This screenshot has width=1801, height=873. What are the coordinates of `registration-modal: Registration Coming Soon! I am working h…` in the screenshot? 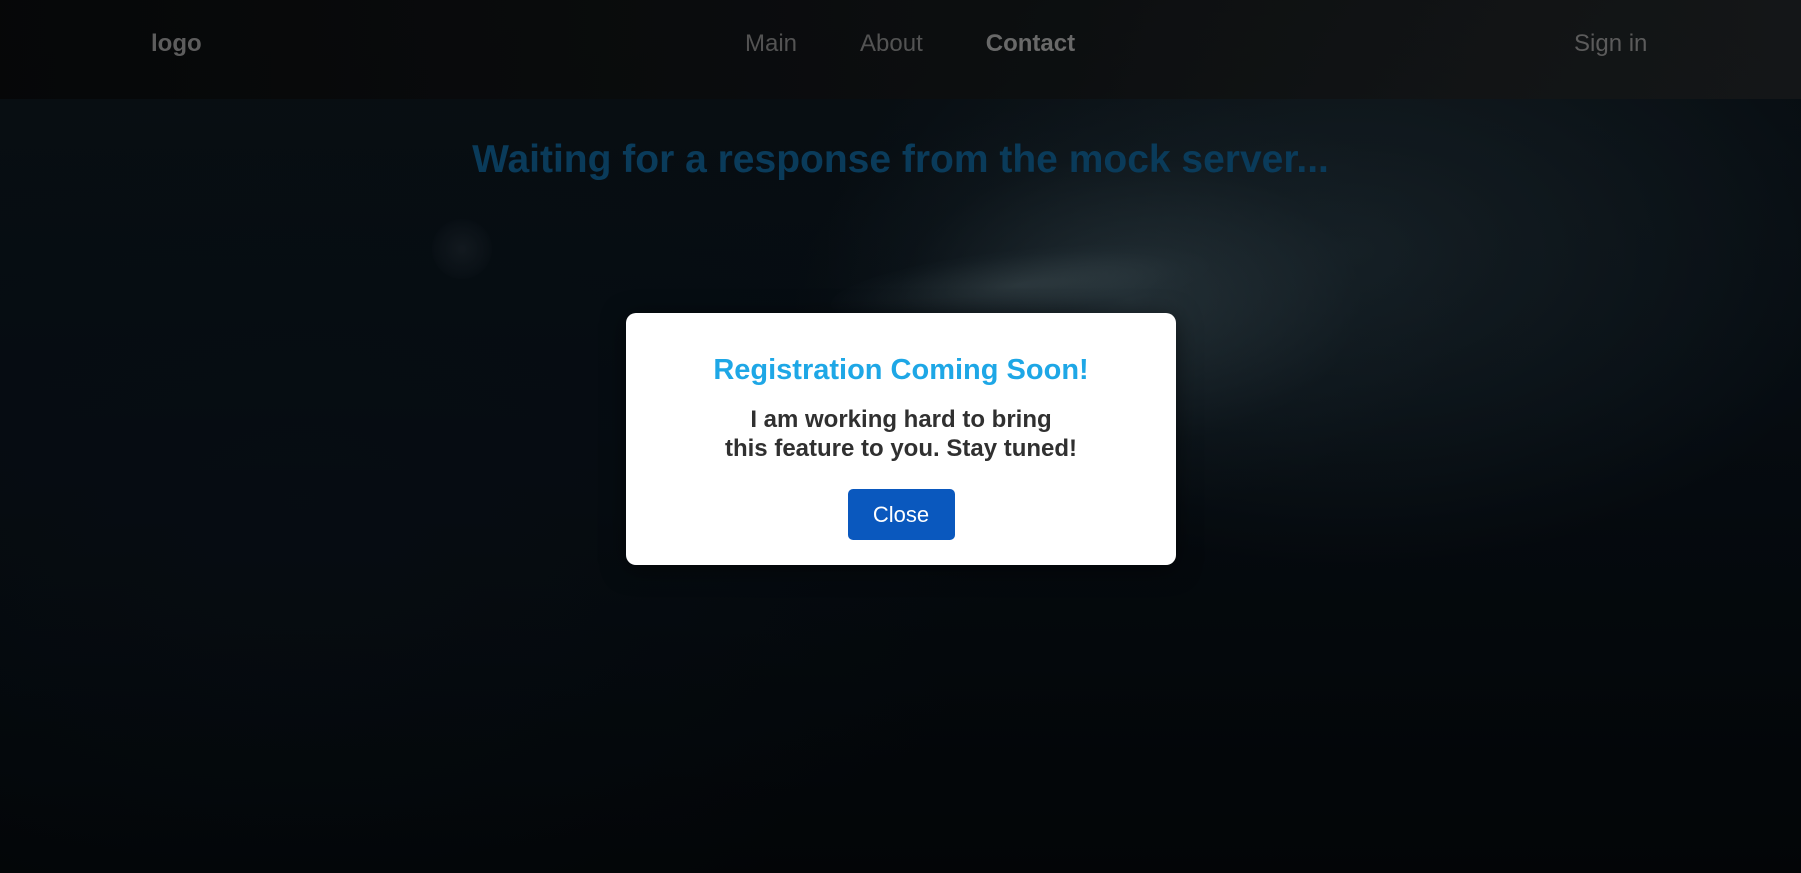 It's located at (901, 439).